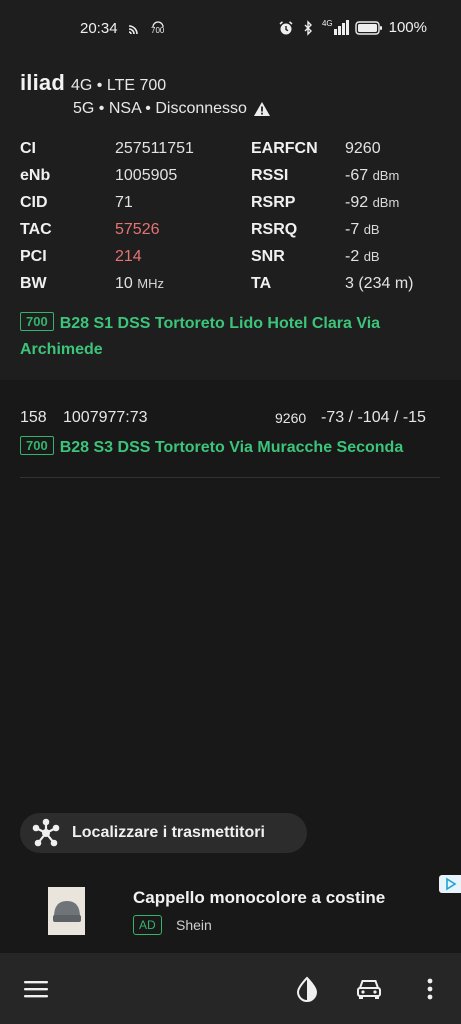 This screenshot has height=1024, width=461. I want to click on operator-name: iliad, so click(43, 82).